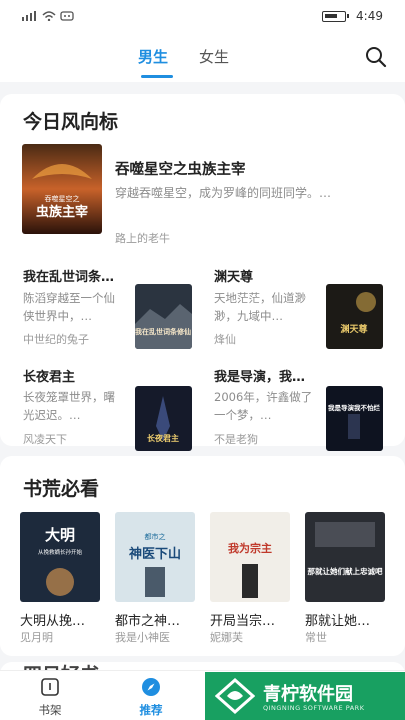  What do you see at coordinates (336, 16) in the screenshot?
I see `battery-icon` at bounding box center [336, 16].